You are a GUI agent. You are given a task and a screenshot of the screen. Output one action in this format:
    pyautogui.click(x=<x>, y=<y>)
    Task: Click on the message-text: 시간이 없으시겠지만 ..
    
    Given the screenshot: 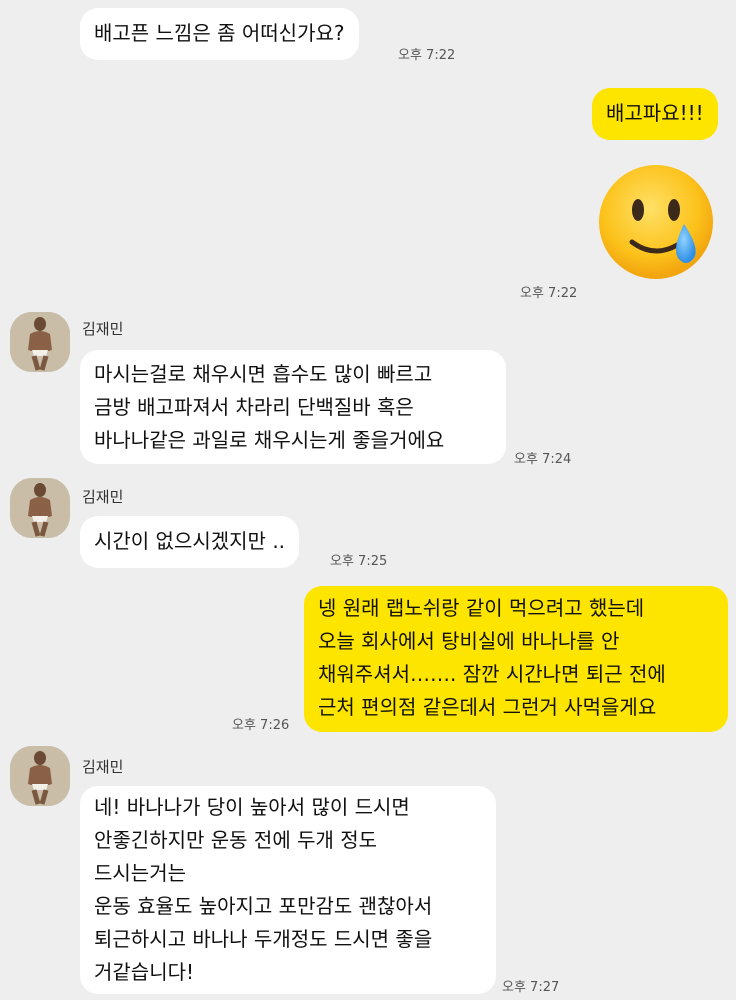 What is the action you would take?
    pyautogui.click(x=190, y=541)
    